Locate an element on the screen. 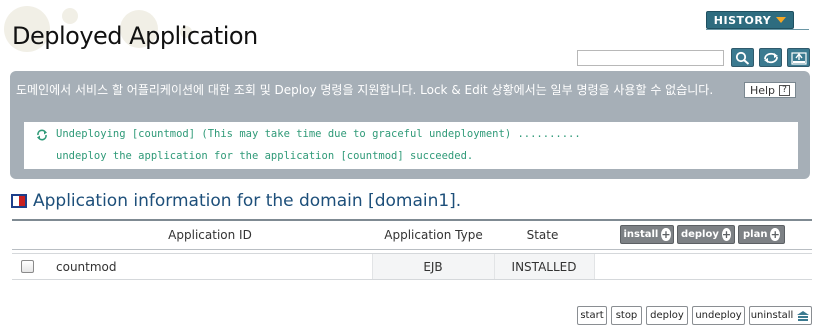  column-header-id: Application ID is located at coordinates (210, 235).